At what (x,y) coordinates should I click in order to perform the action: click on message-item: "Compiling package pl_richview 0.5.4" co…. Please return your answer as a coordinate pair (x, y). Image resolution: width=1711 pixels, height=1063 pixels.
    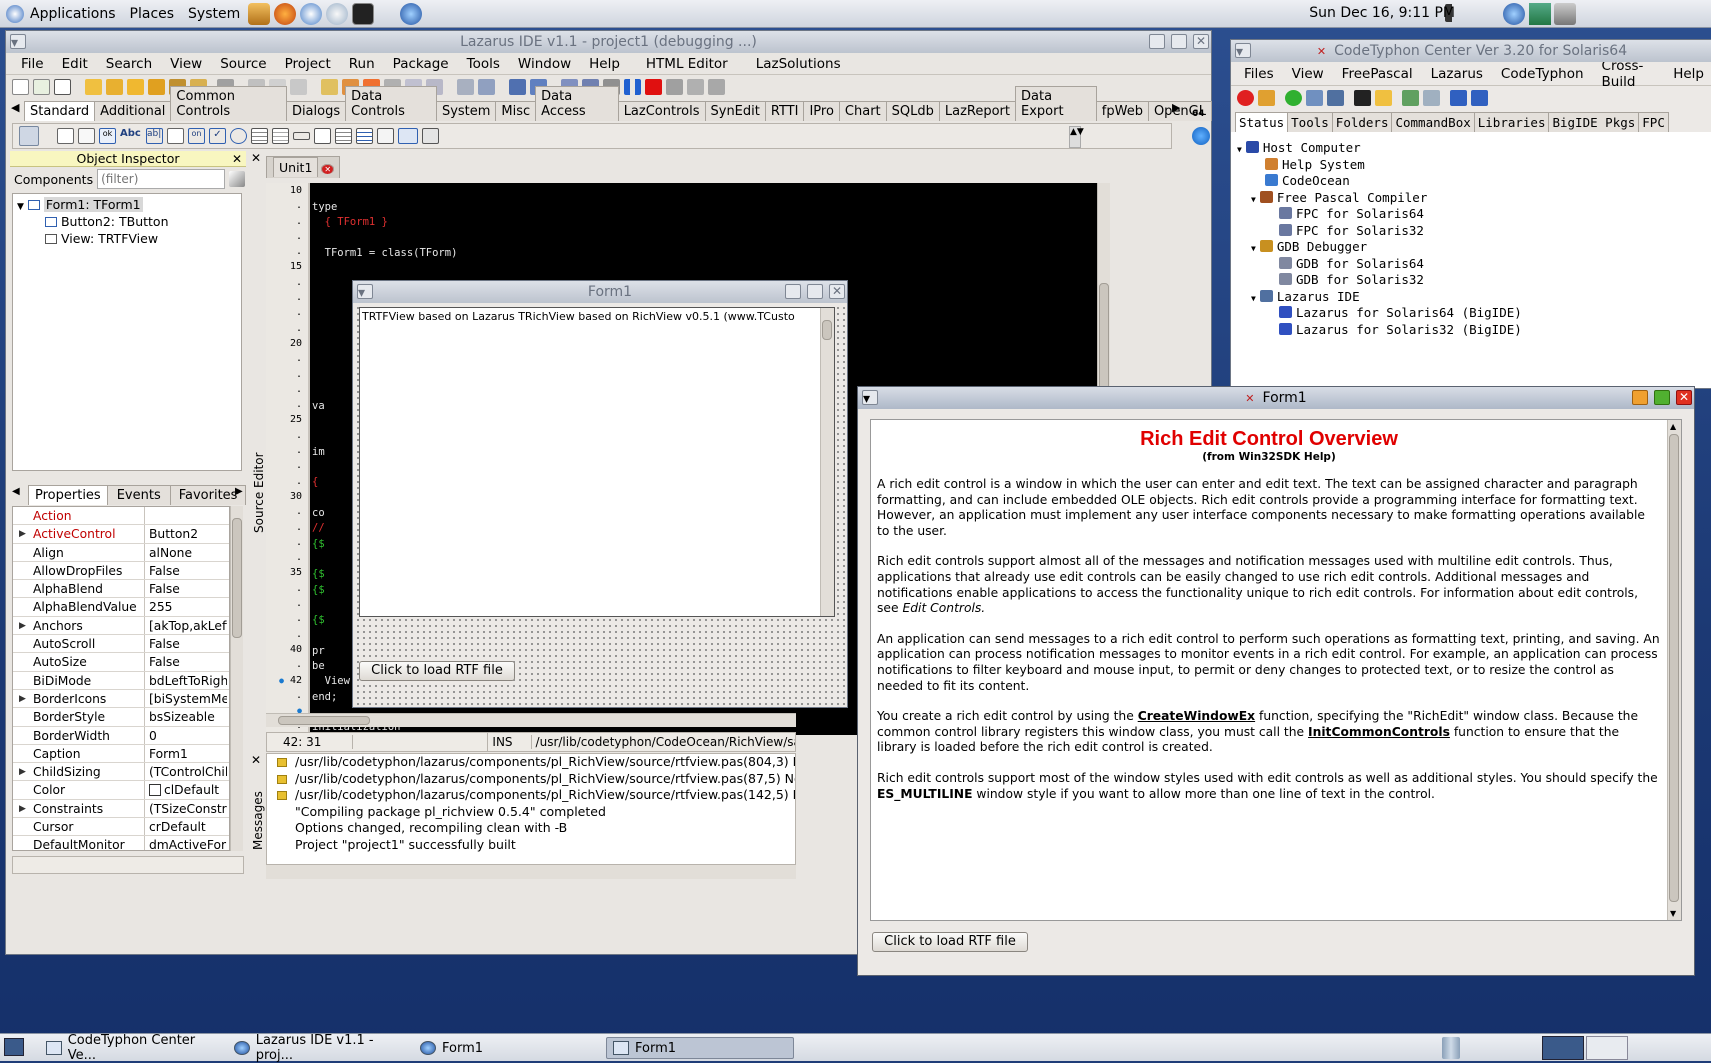
    Looking at the image, I should click on (531, 812).